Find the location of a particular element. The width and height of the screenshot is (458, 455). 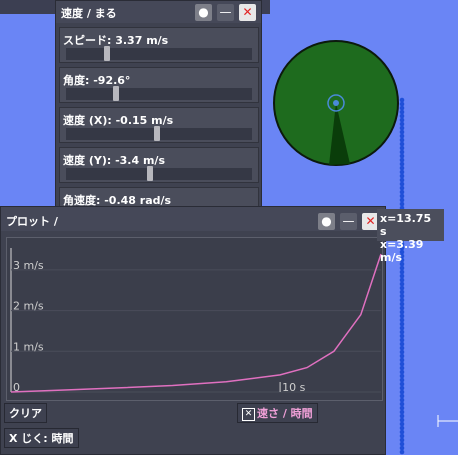

plot-panel-titlebar: プロット / ● — ✕ is located at coordinates (193, 219).